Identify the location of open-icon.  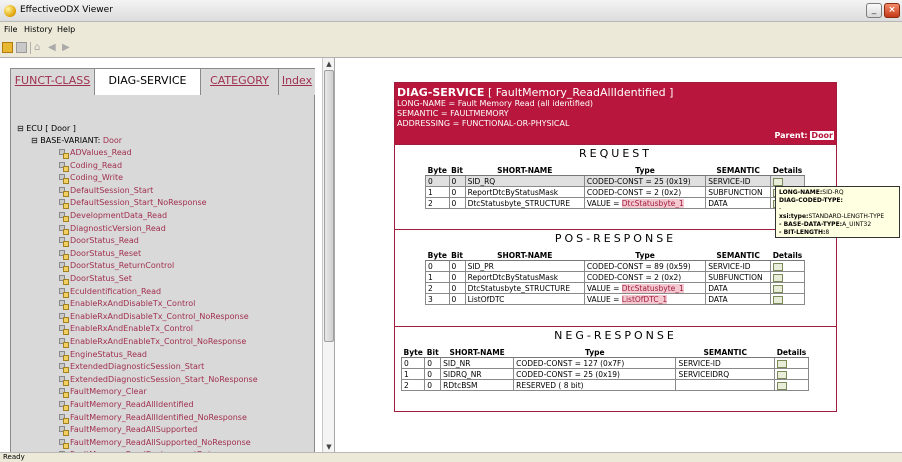
(7, 47).